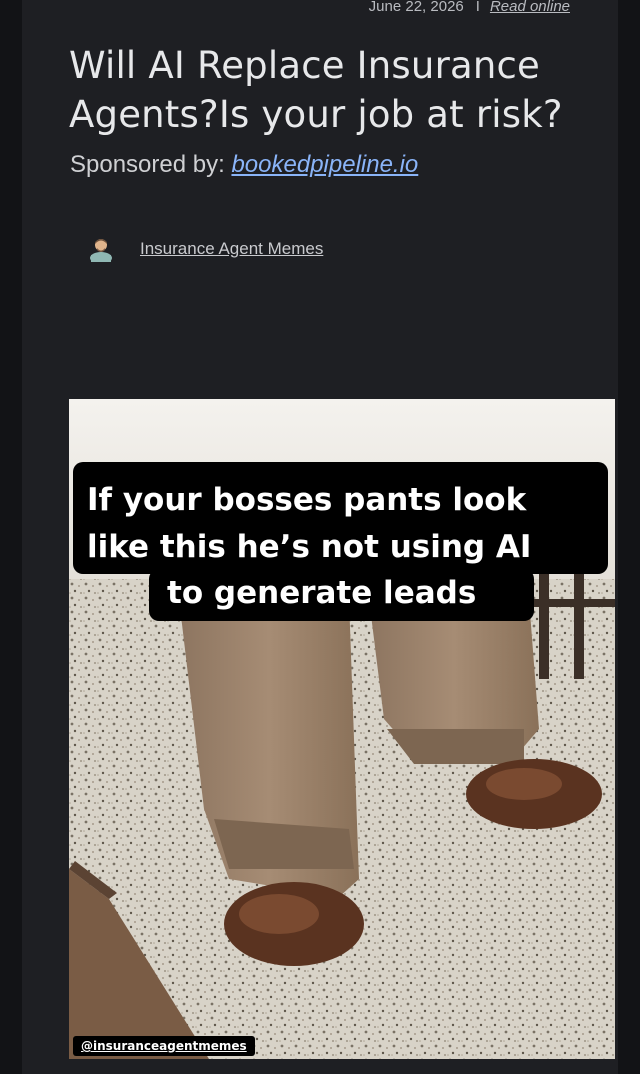 The height and width of the screenshot is (1074, 640). Describe the element at coordinates (309, 547) in the screenshot. I see `caption-line-2: like this he’s not using AI` at that location.